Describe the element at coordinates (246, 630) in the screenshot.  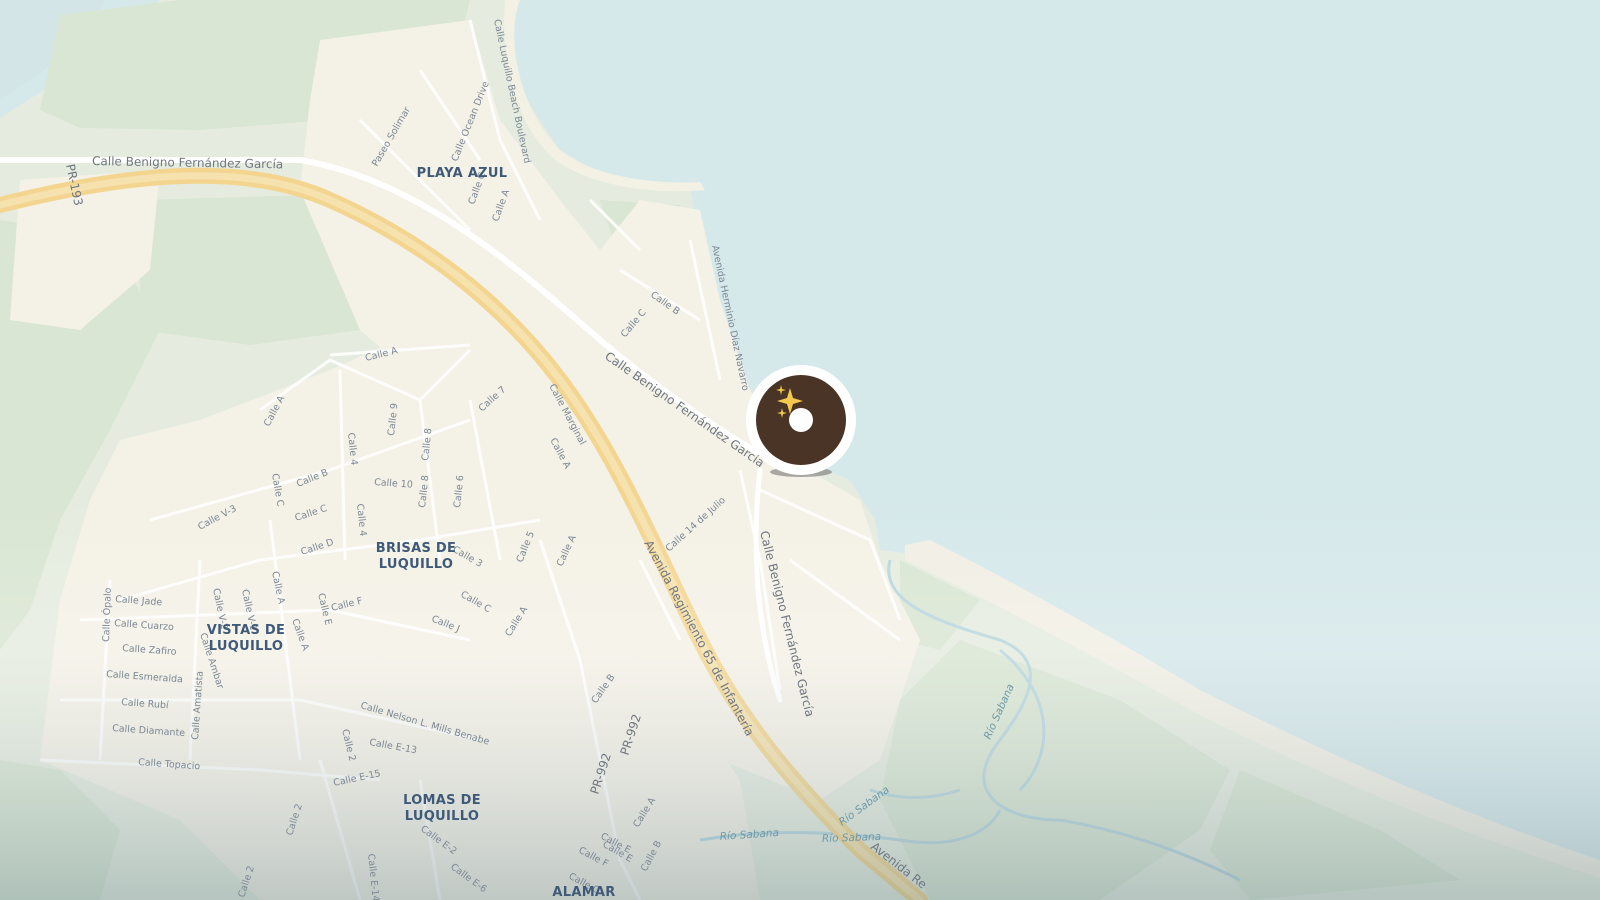
I see `neighborhood-vistas: VISTAS DE` at that location.